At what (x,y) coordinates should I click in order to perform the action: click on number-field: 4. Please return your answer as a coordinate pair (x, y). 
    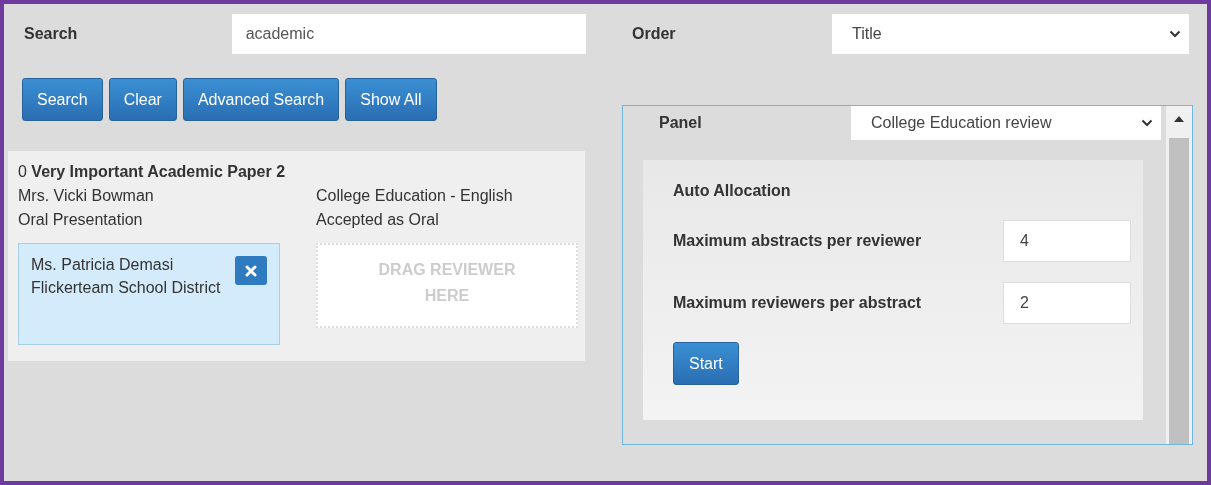
    Looking at the image, I should click on (1067, 241).